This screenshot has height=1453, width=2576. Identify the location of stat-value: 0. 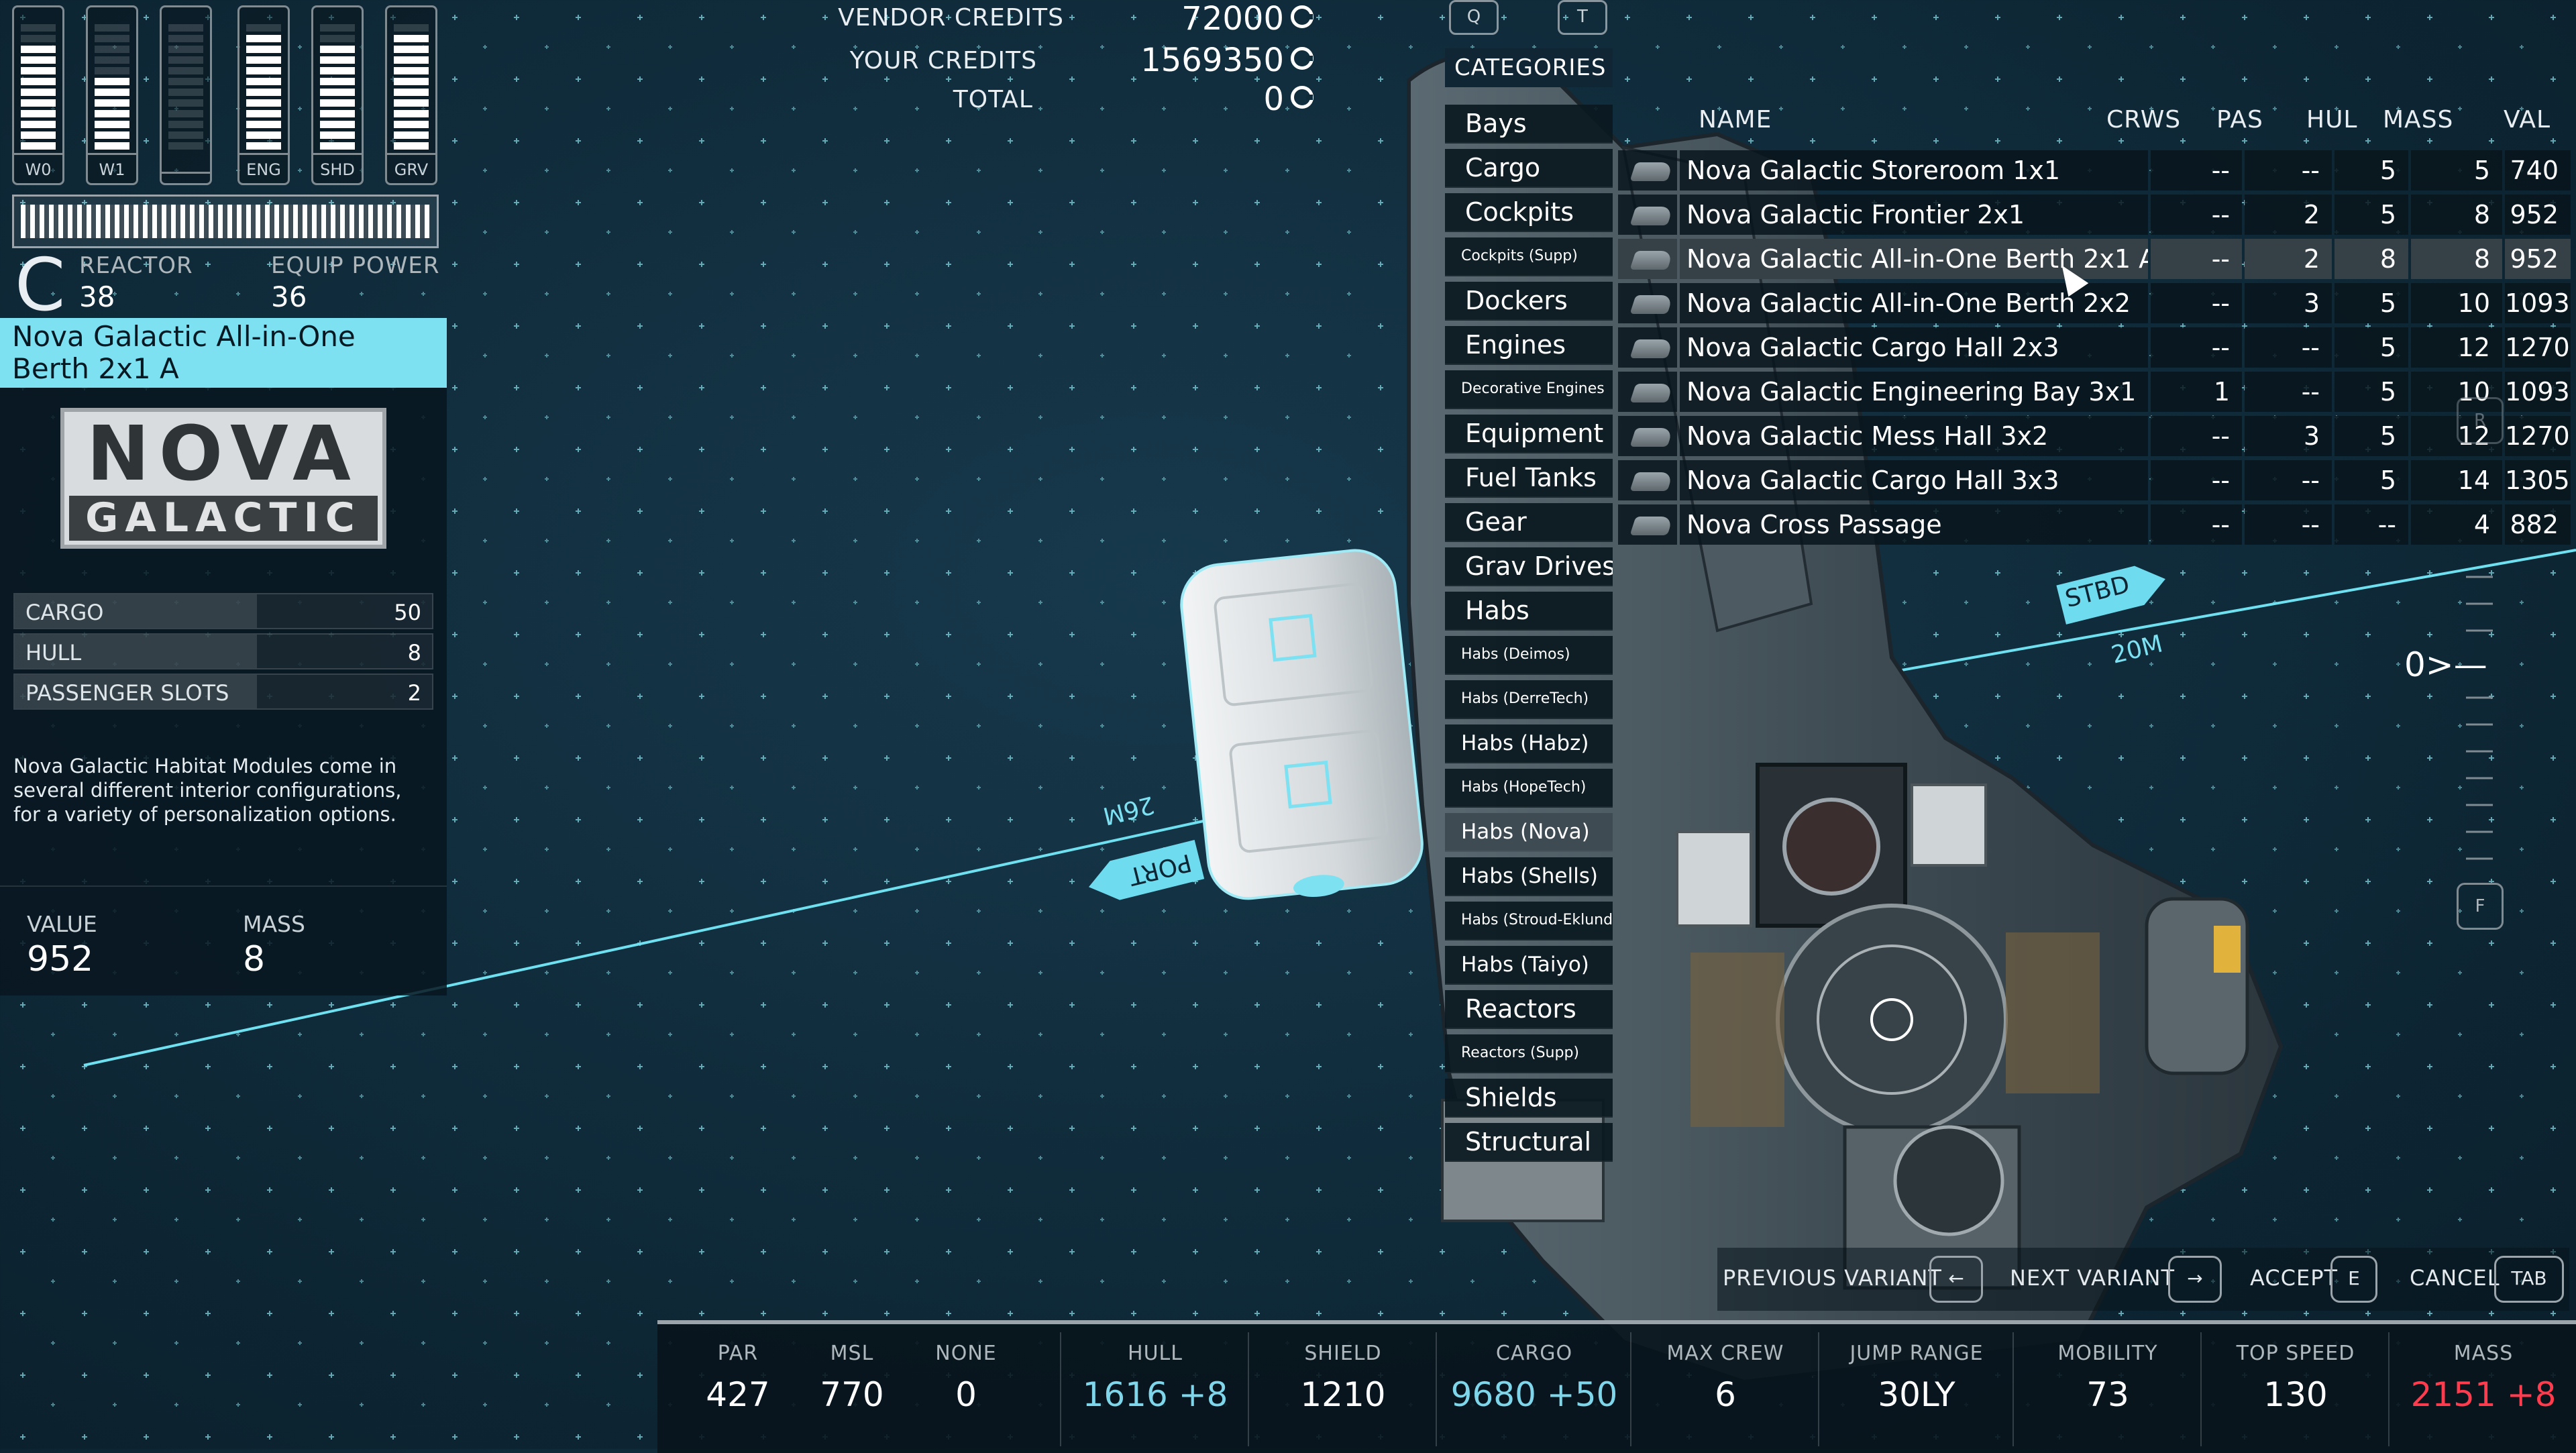
(966, 1394).